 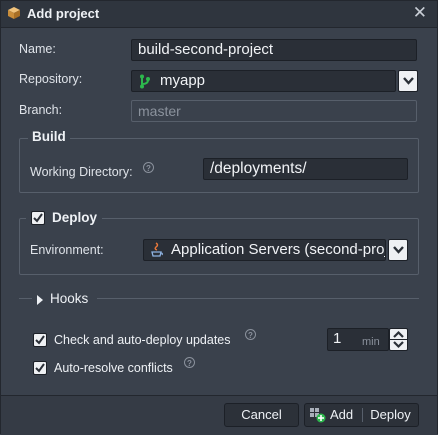 I want to click on stepper-arrows-icon, so click(x=398, y=339).